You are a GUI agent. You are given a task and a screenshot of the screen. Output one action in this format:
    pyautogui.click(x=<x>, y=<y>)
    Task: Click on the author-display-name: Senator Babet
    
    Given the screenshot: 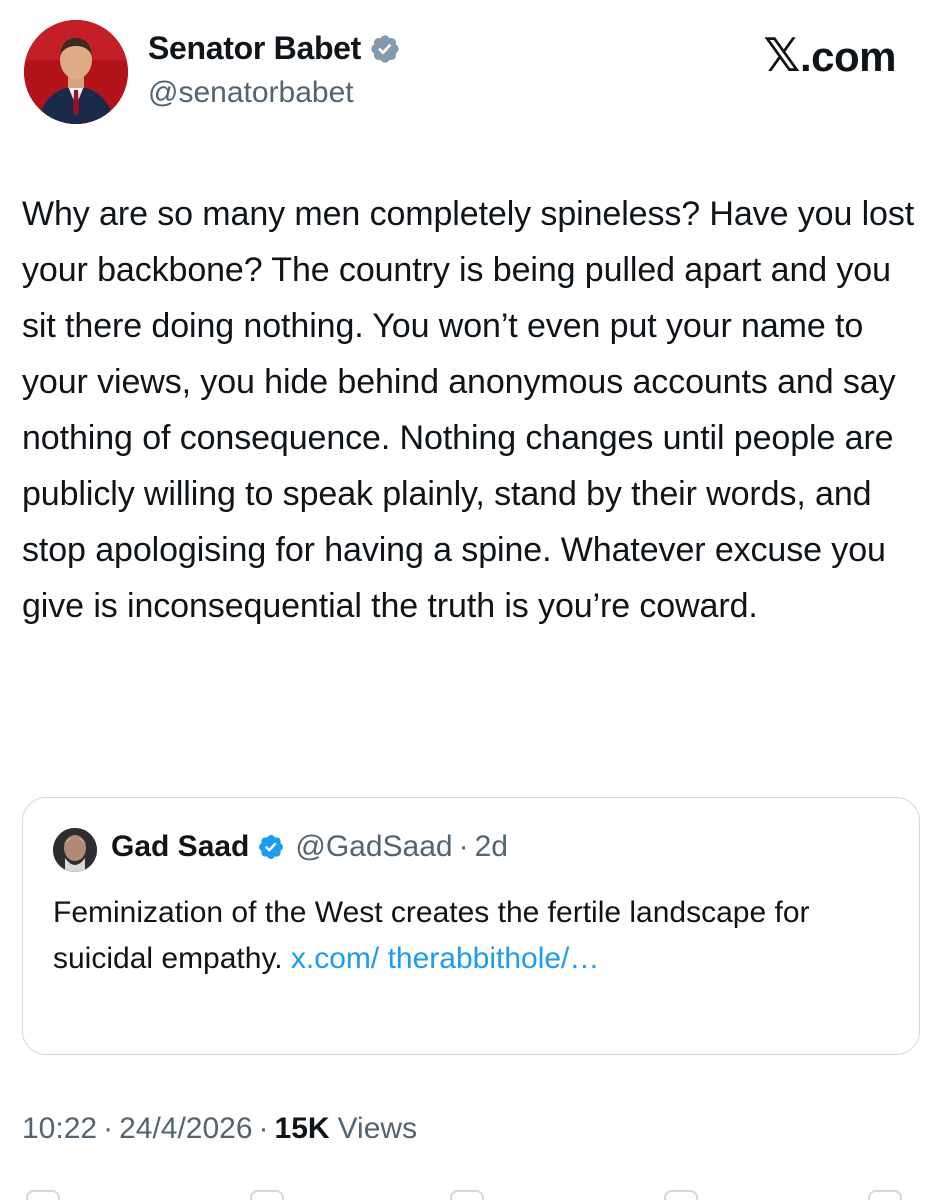 What is the action you would take?
    pyautogui.click(x=254, y=48)
    